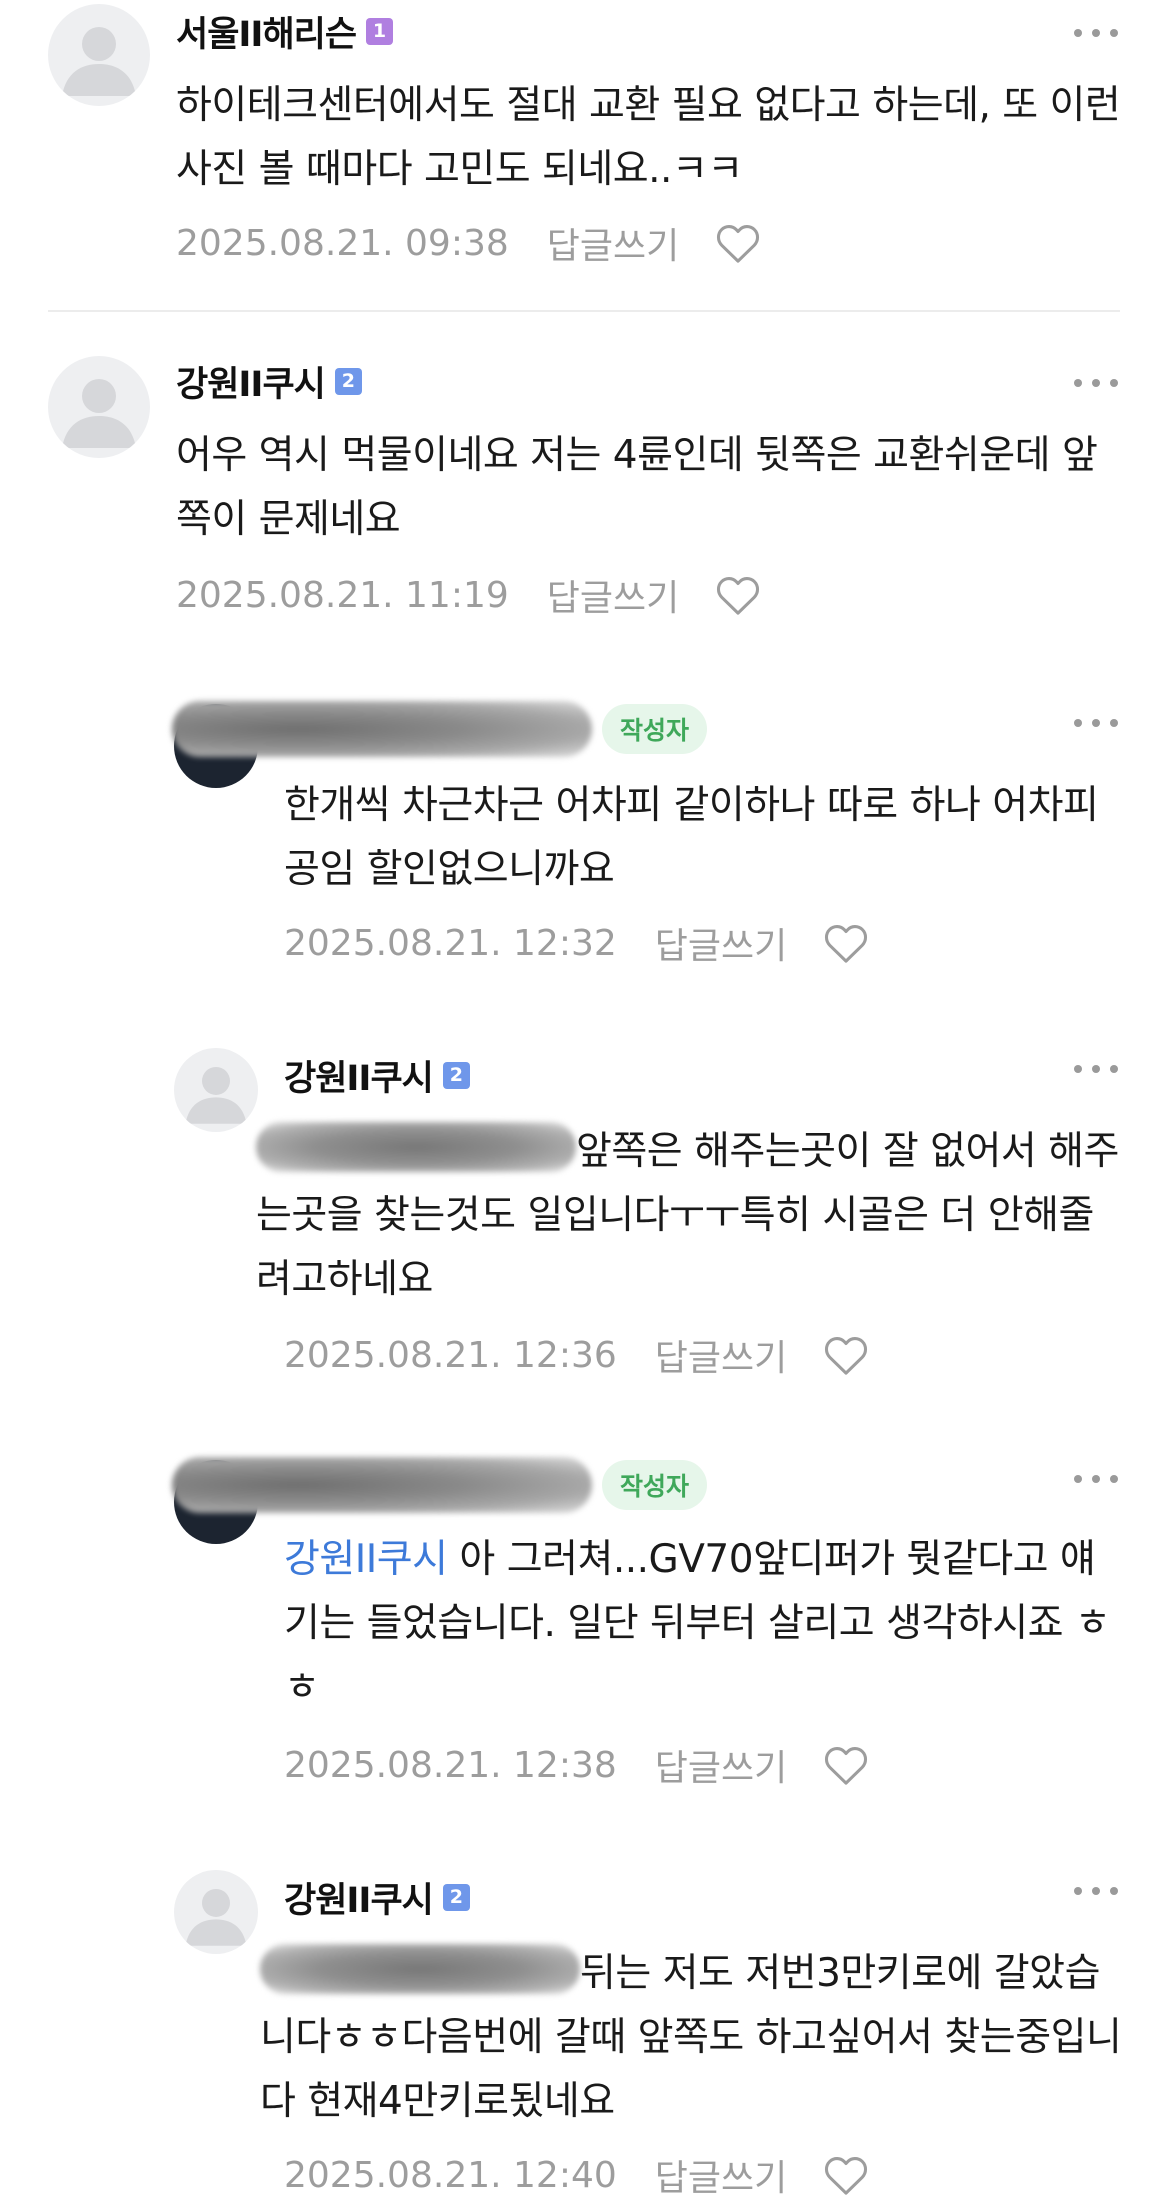  Describe the element at coordinates (342, 243) in the screenshot. I see `comment-date: 2025.08.21. 09:38` at that location.